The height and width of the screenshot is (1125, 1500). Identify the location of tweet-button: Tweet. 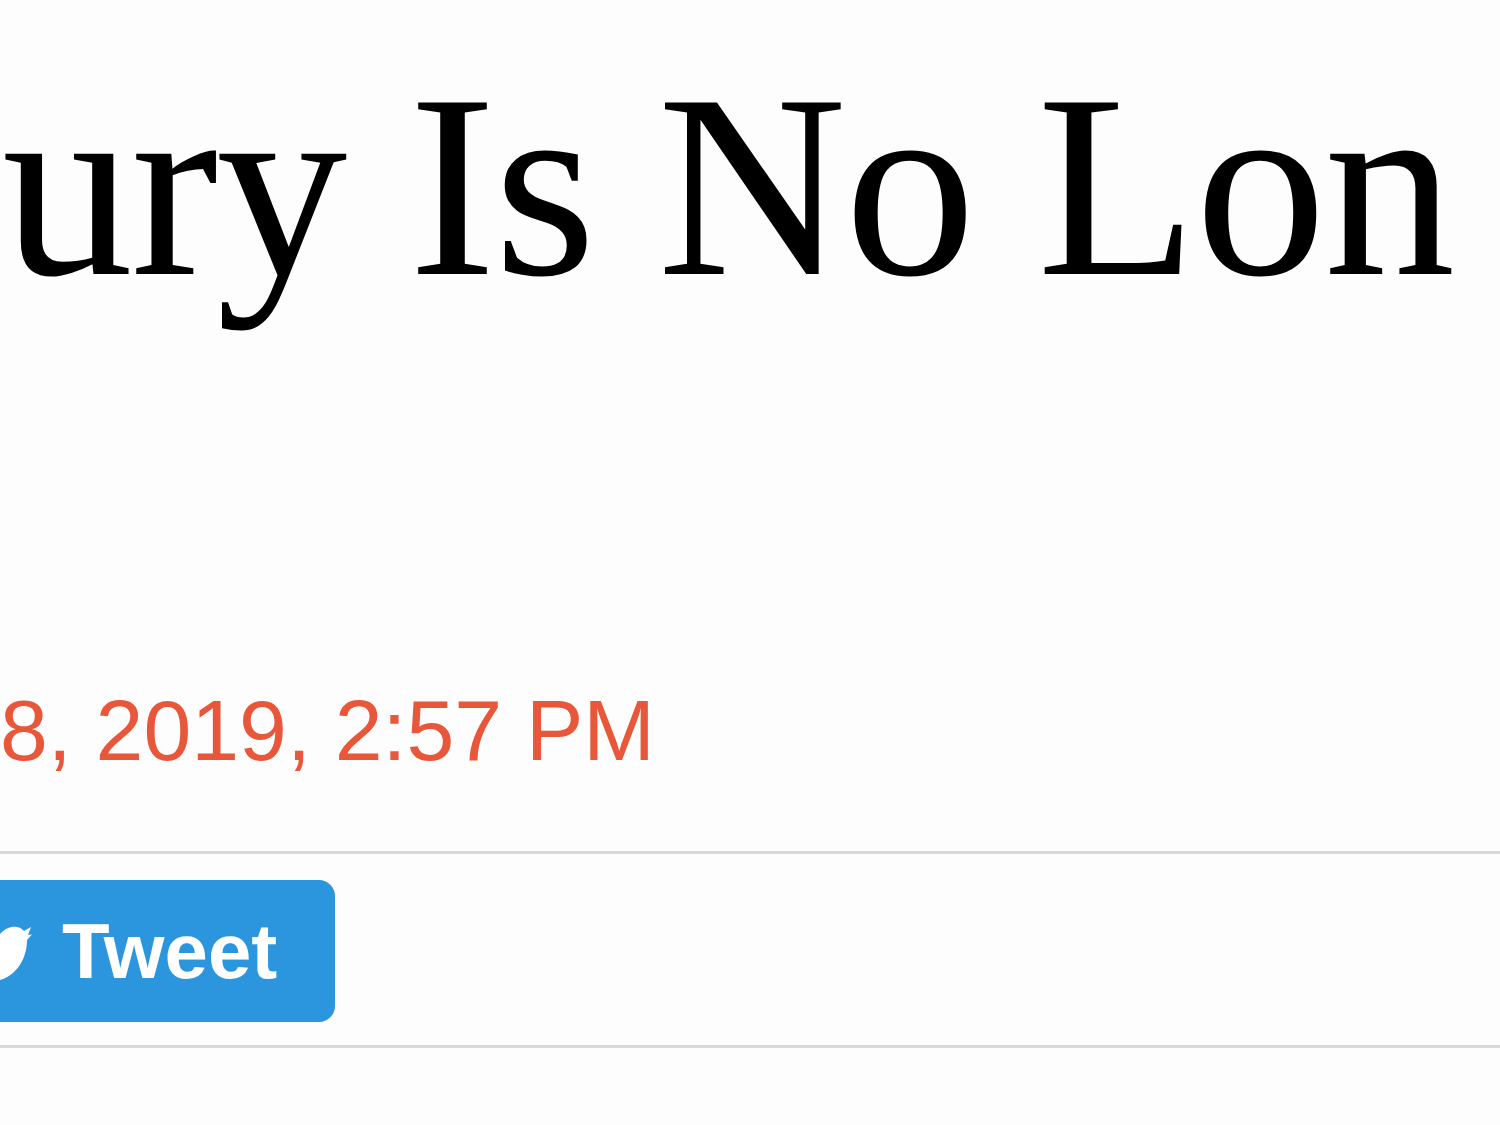
(168, 951).